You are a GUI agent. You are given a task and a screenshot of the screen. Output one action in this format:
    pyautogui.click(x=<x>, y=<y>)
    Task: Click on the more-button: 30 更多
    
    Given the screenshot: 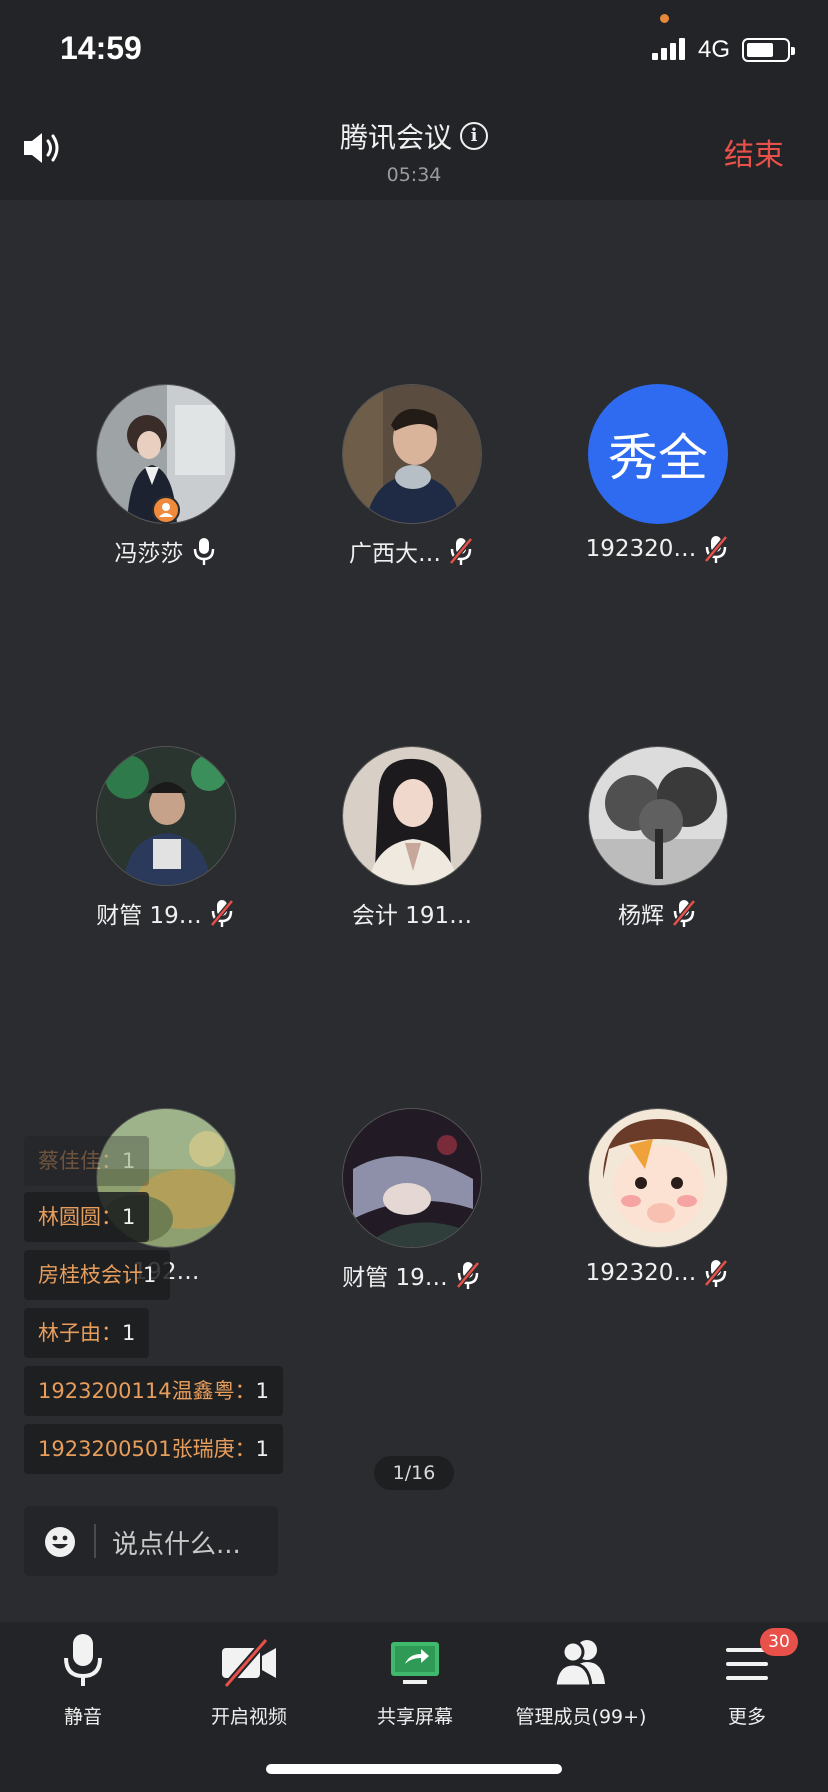 What is the action you would take?
    pyautogui.click(x=746, y=1677)
    